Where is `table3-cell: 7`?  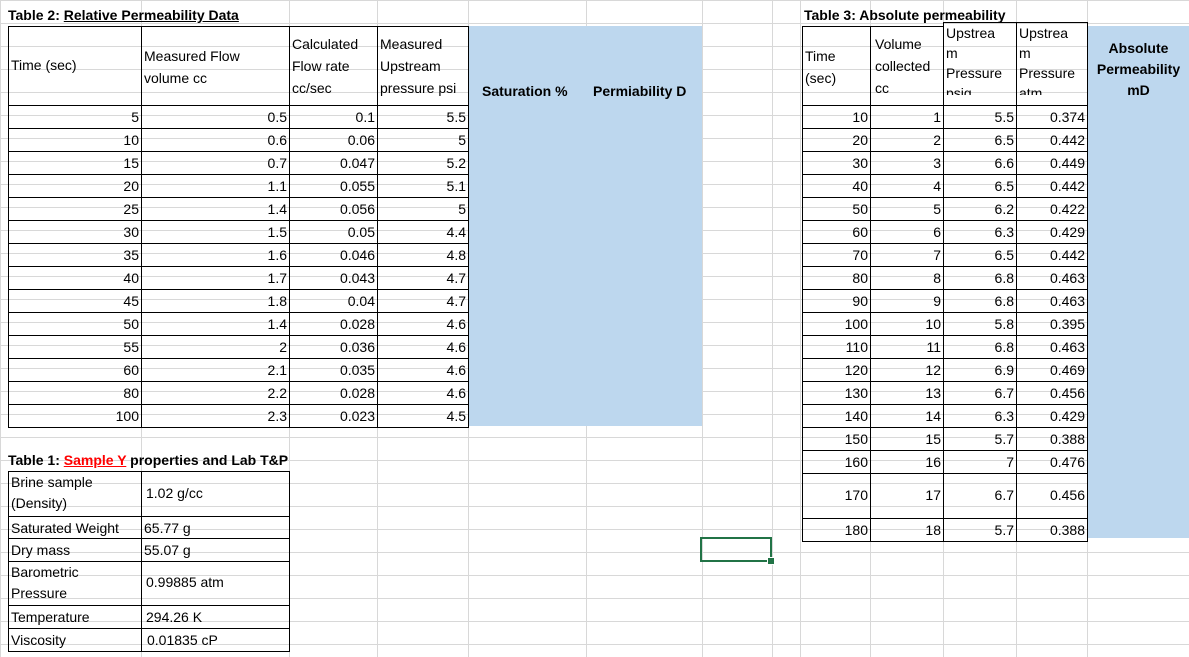
table3-cell: 7 is located at coordinates (980, 462).